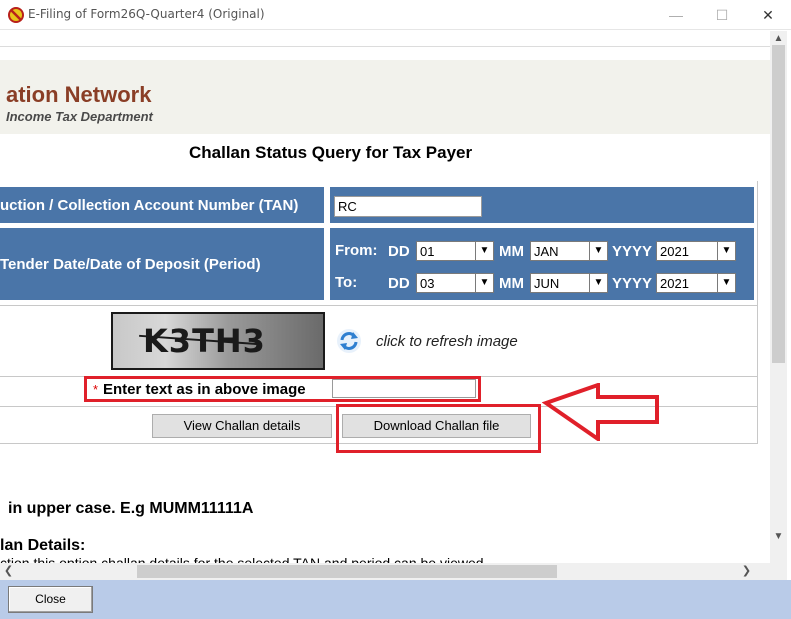  Describe the element at coordinates (346, 282) in the screenshot. I see `to-label: To:` at that location.